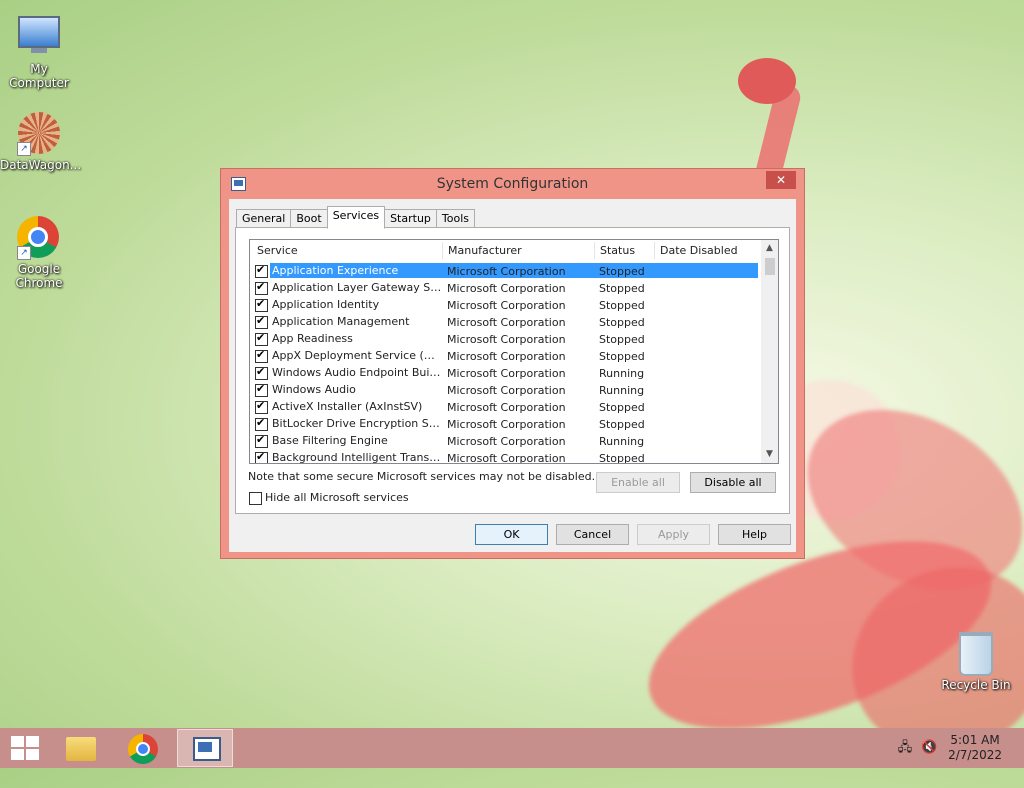 Image resolution: width=1024 pixels, height=788 pixels. Describe the element at coordinates (357, 287) in the screenshot. I see `service-name: Application Layer Gateway Service` at that location.